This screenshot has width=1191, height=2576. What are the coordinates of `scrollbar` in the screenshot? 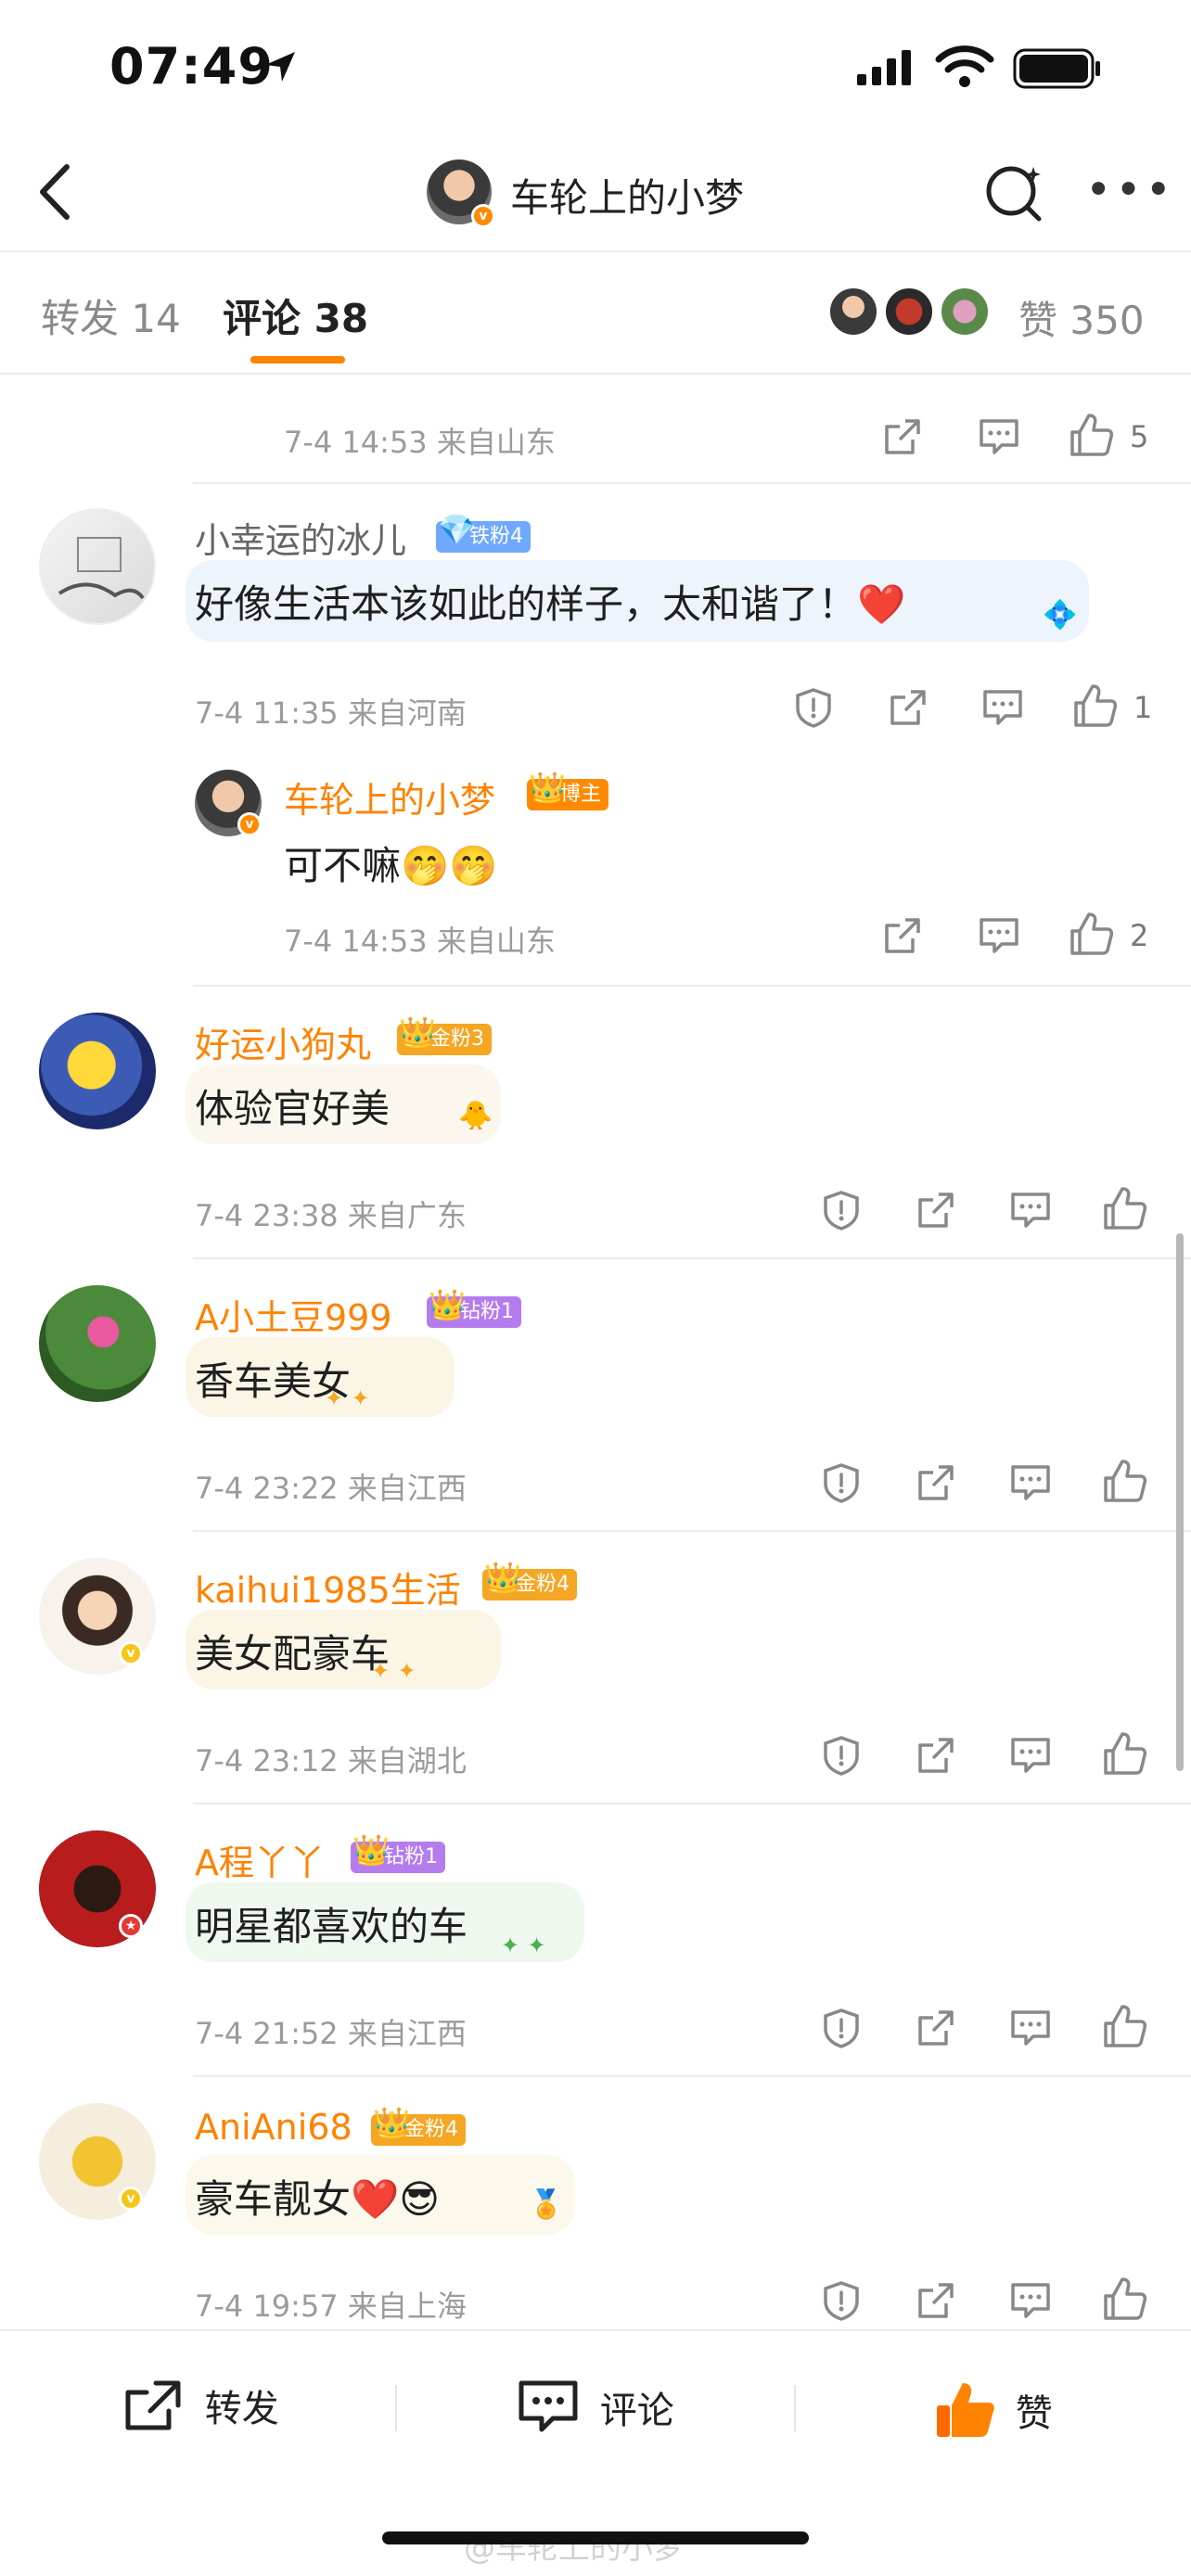 It's located at (1180, 1502).